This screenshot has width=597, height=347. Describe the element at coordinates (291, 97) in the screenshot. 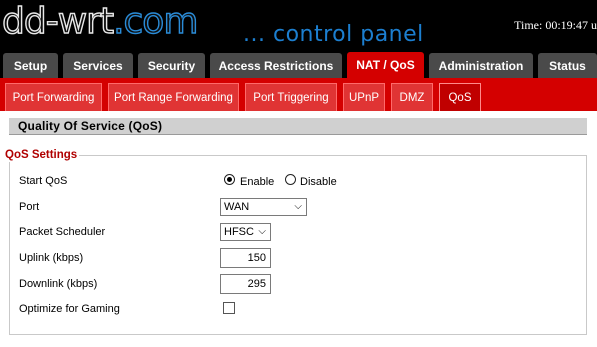

I see `subtab-port-triggering: Port Triggering` at that location.